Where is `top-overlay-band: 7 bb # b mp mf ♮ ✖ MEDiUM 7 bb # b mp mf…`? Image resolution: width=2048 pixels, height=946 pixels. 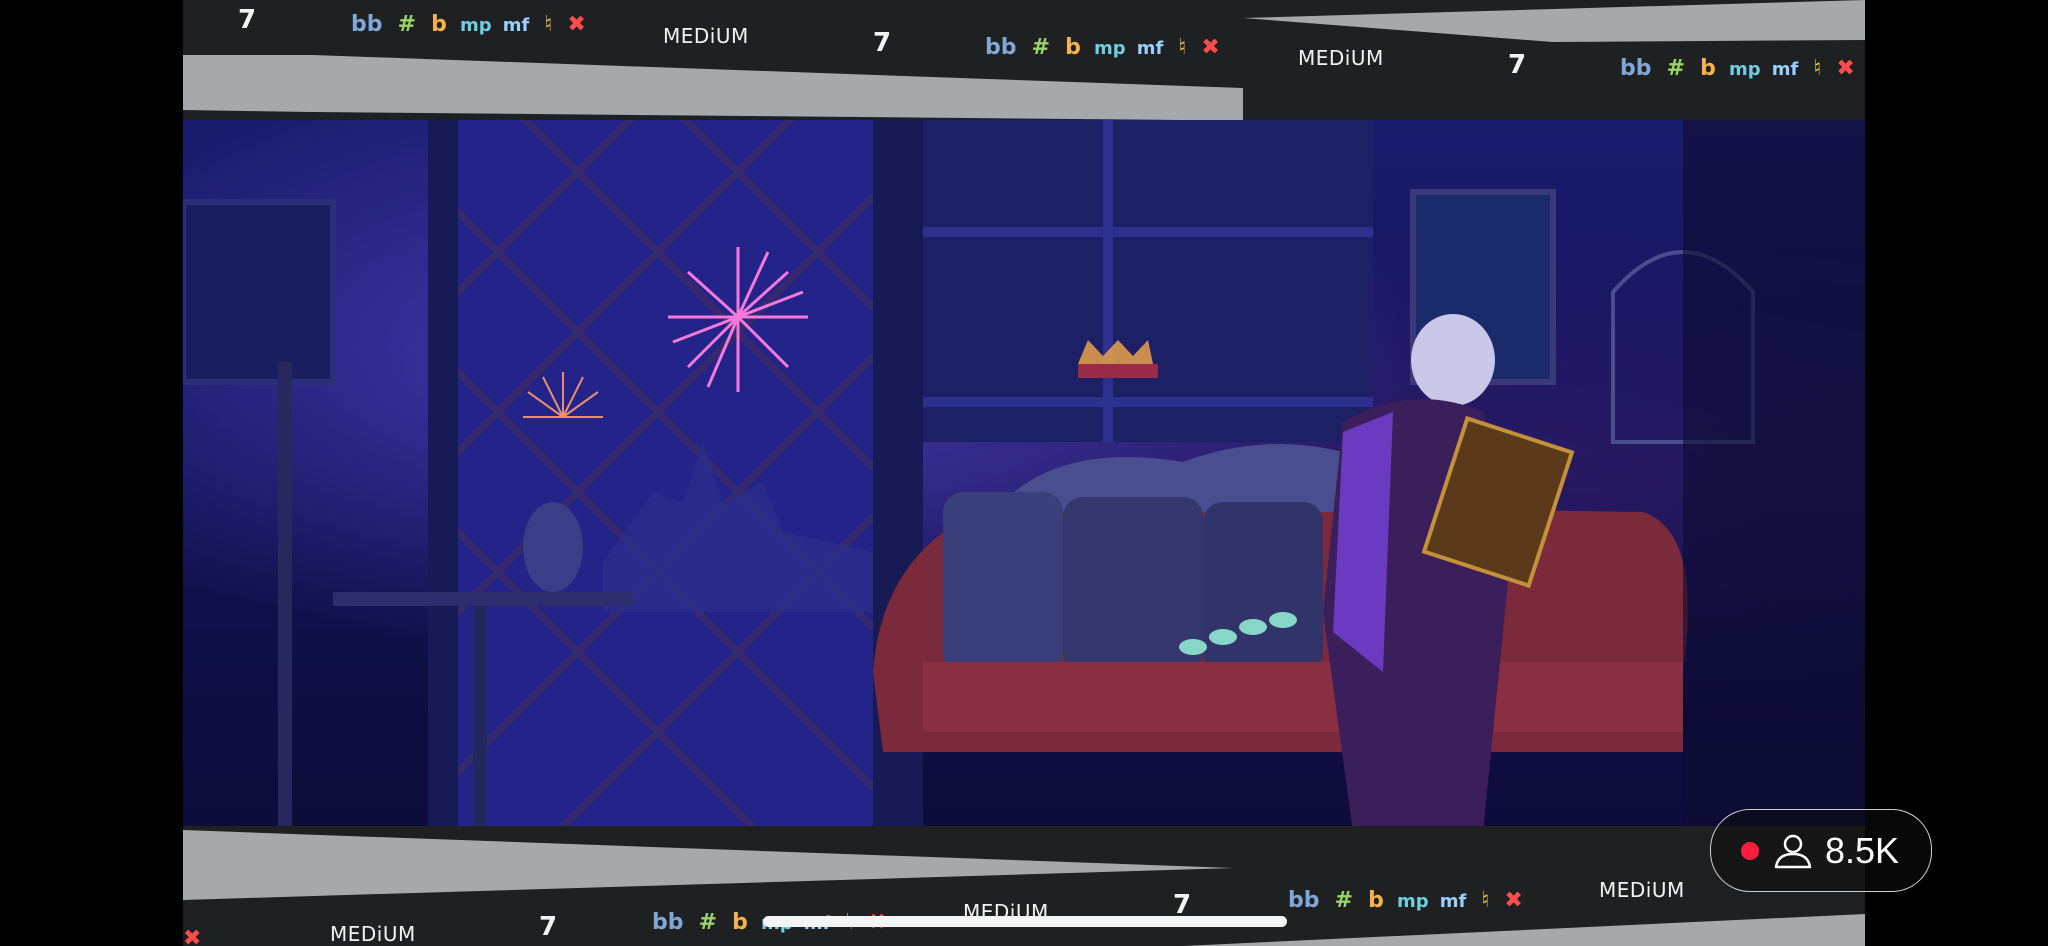
top-overlay-band: 7 bb # b mp mf ♮ ✖ MEDiUM 7 bb # b mp mf… is located at coordinates (1024, 60).